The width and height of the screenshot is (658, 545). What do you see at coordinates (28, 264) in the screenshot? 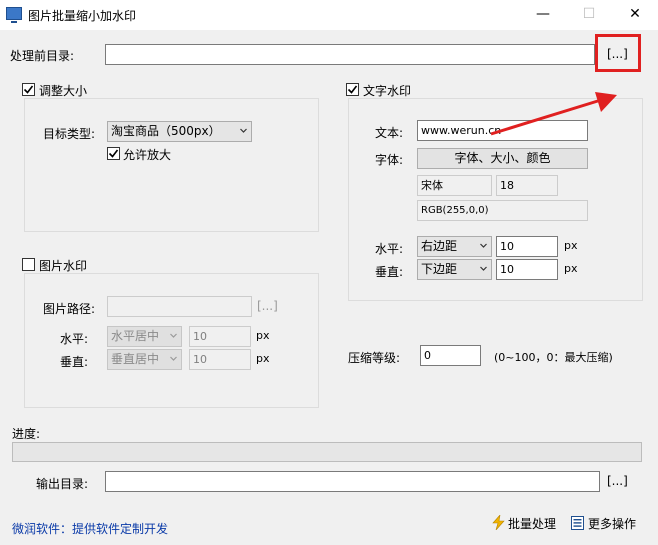
I see `image-watermark-checkbox` at bounding box center [28, 264].